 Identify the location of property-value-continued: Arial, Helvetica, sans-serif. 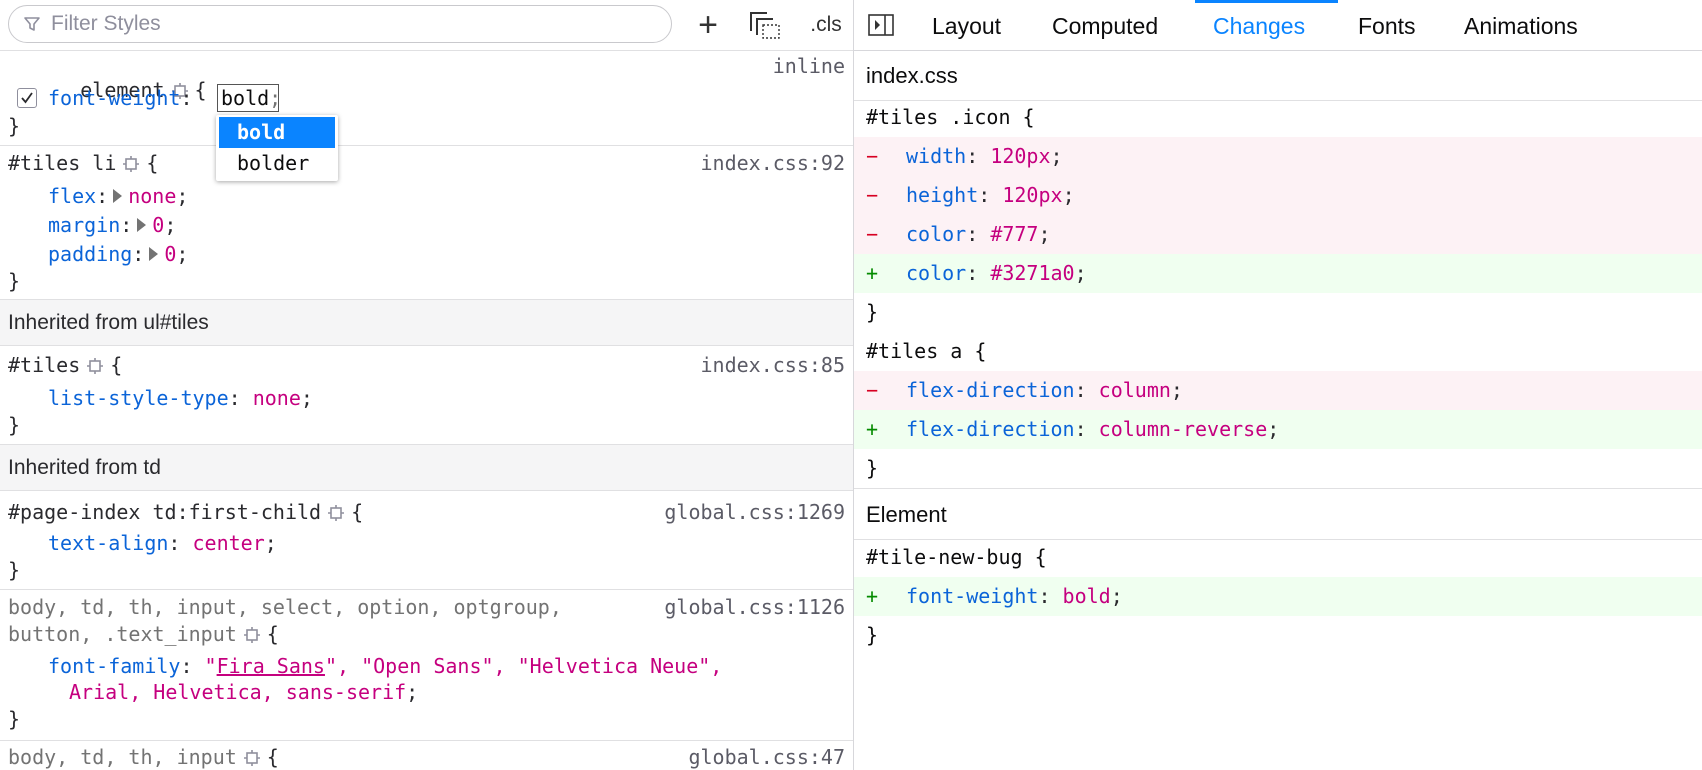
(237, 692).